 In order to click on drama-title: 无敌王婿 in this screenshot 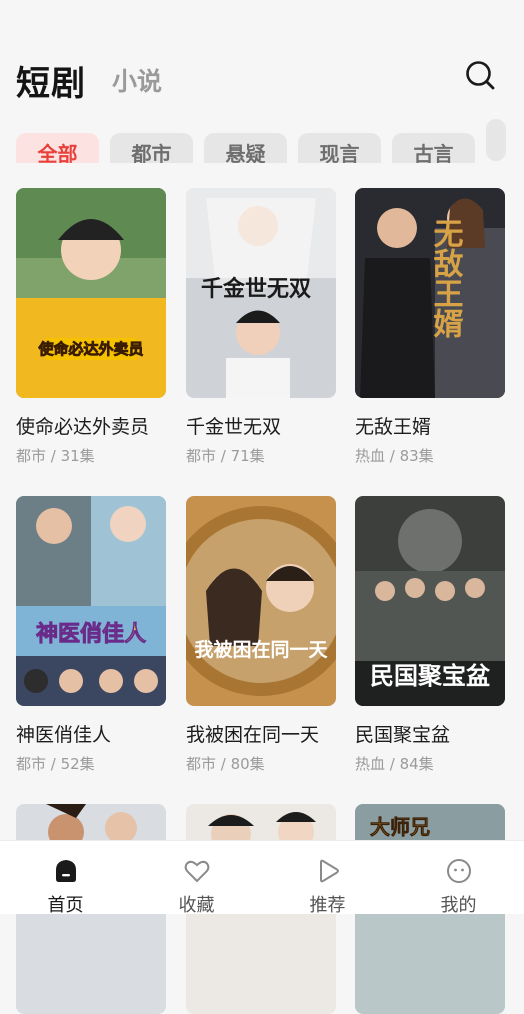, I will do `click(393, 427)`.